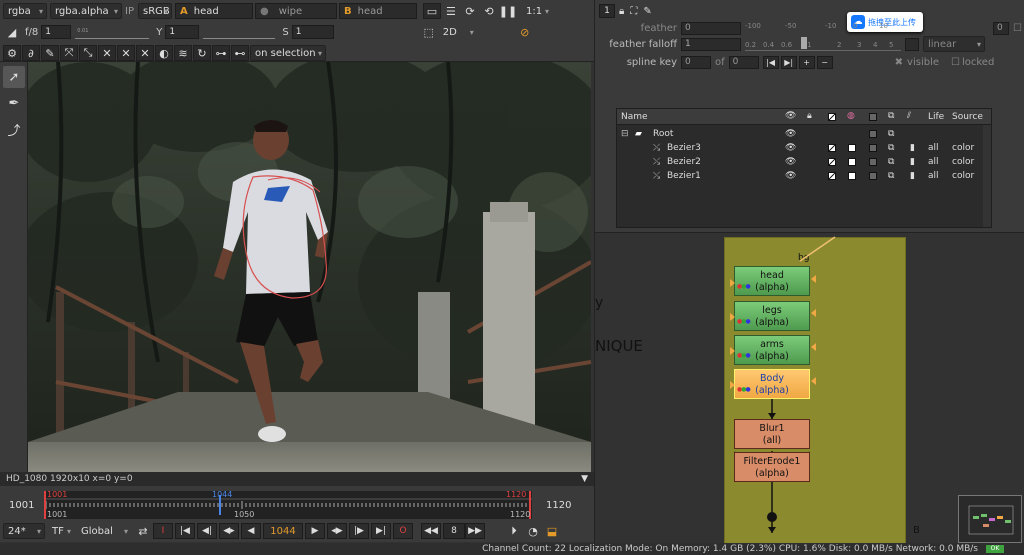 This screenshot has height=555, width=1024. What do you see at coordinates (832, 148) in the screenshot?
I see `bezier3-invert-icon` at bounding box center [832, 148].